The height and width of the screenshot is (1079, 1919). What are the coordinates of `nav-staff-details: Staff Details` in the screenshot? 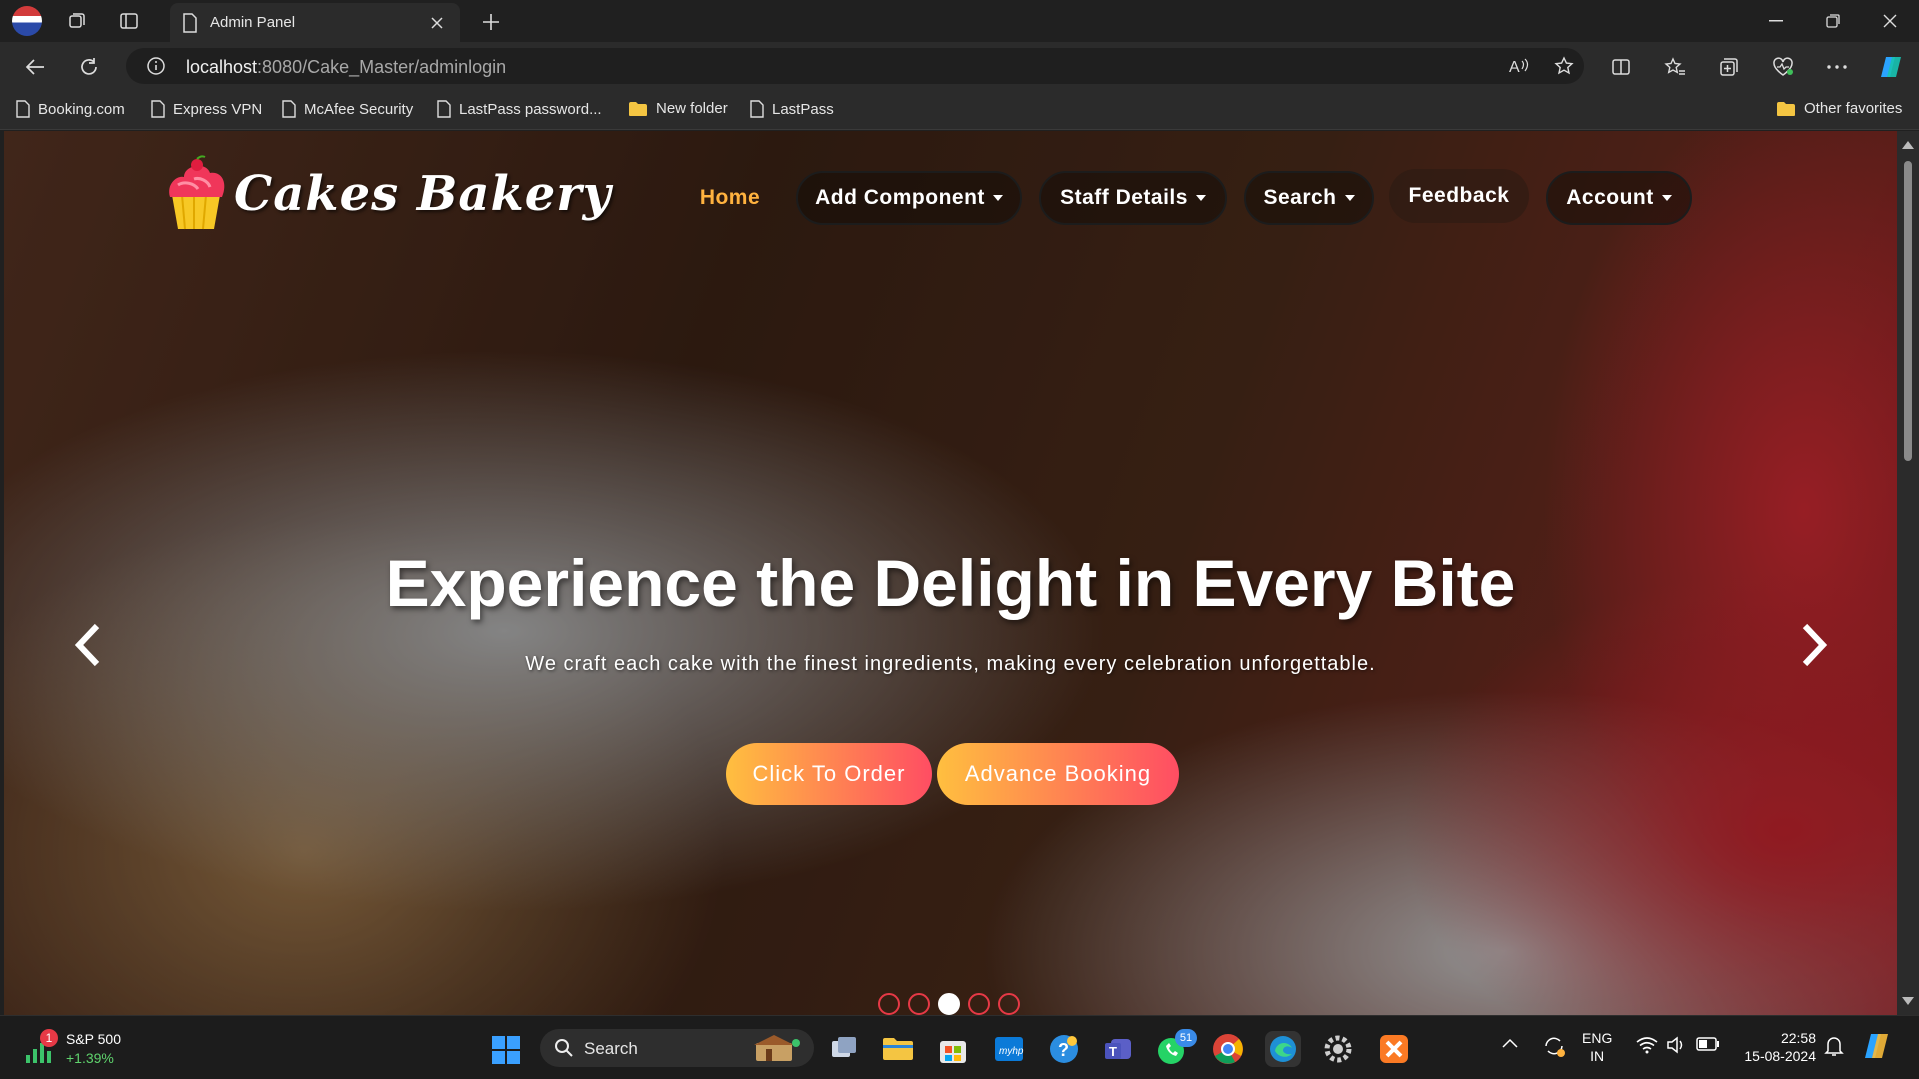 It's located at (1133, 198).